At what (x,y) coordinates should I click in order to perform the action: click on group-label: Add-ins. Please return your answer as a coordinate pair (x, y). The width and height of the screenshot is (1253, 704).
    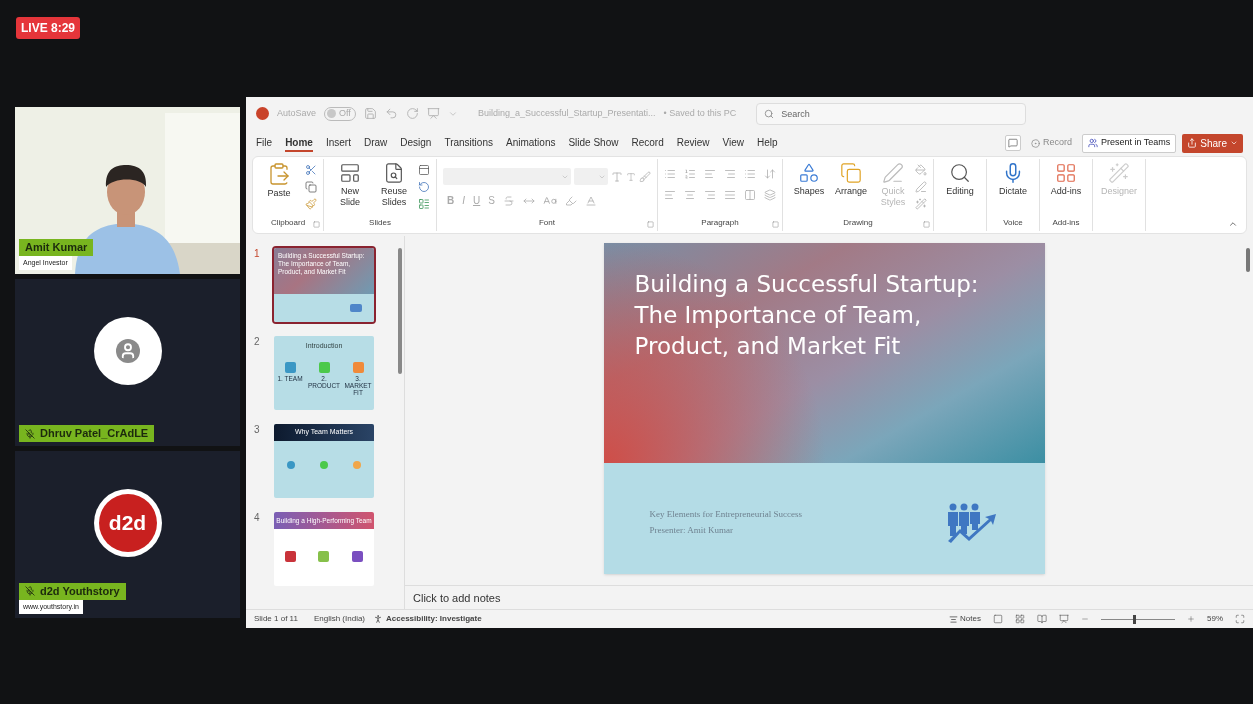
    Looking at the image, I should click on (1066, 223).